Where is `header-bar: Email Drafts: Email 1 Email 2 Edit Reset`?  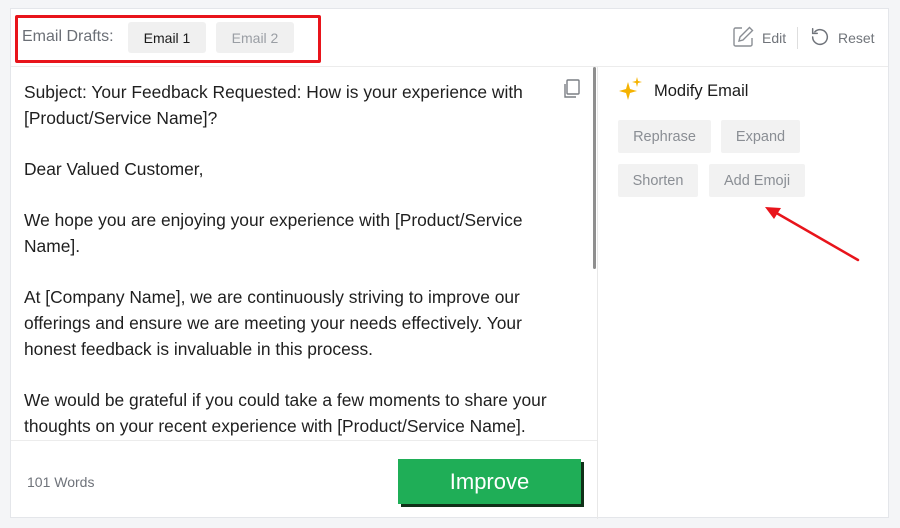
header-bar: Email Drafts: Email 1 Email 2 Edit Reset is located at coordinates (449, 38).